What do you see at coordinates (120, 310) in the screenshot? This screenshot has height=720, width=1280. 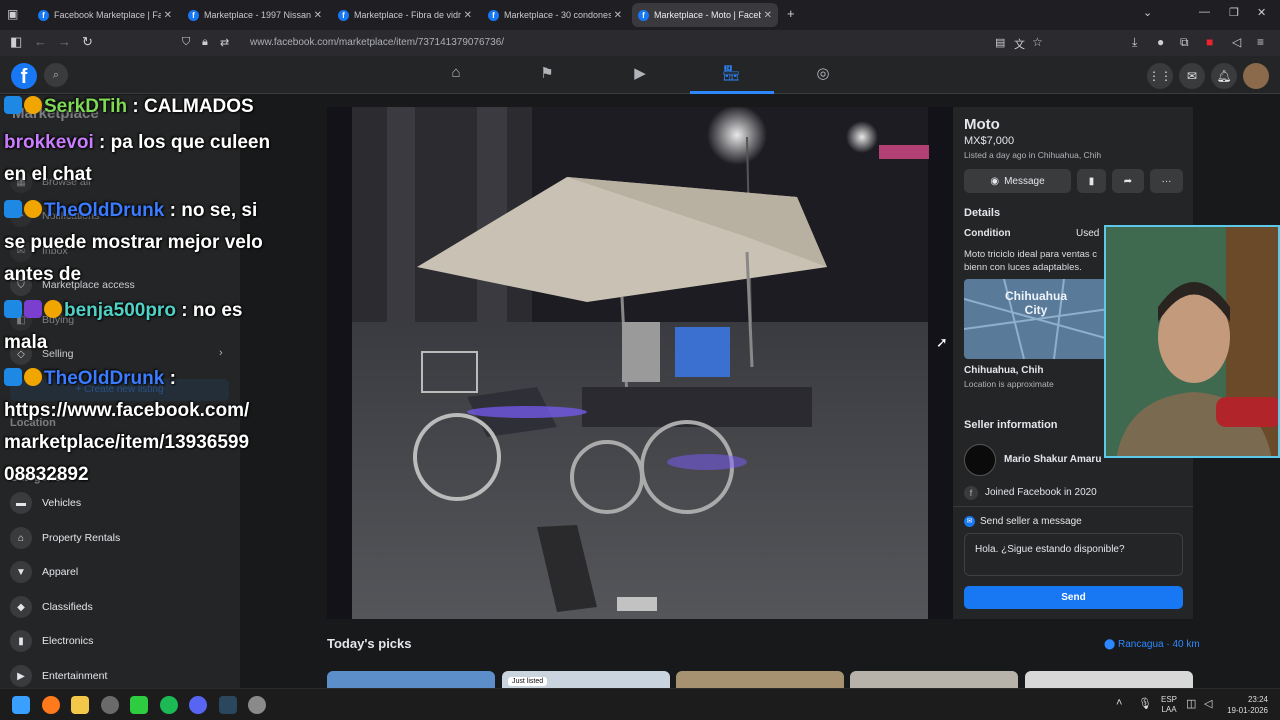 I see `chat-username: benja500pro` at bounding box center [120, 310].